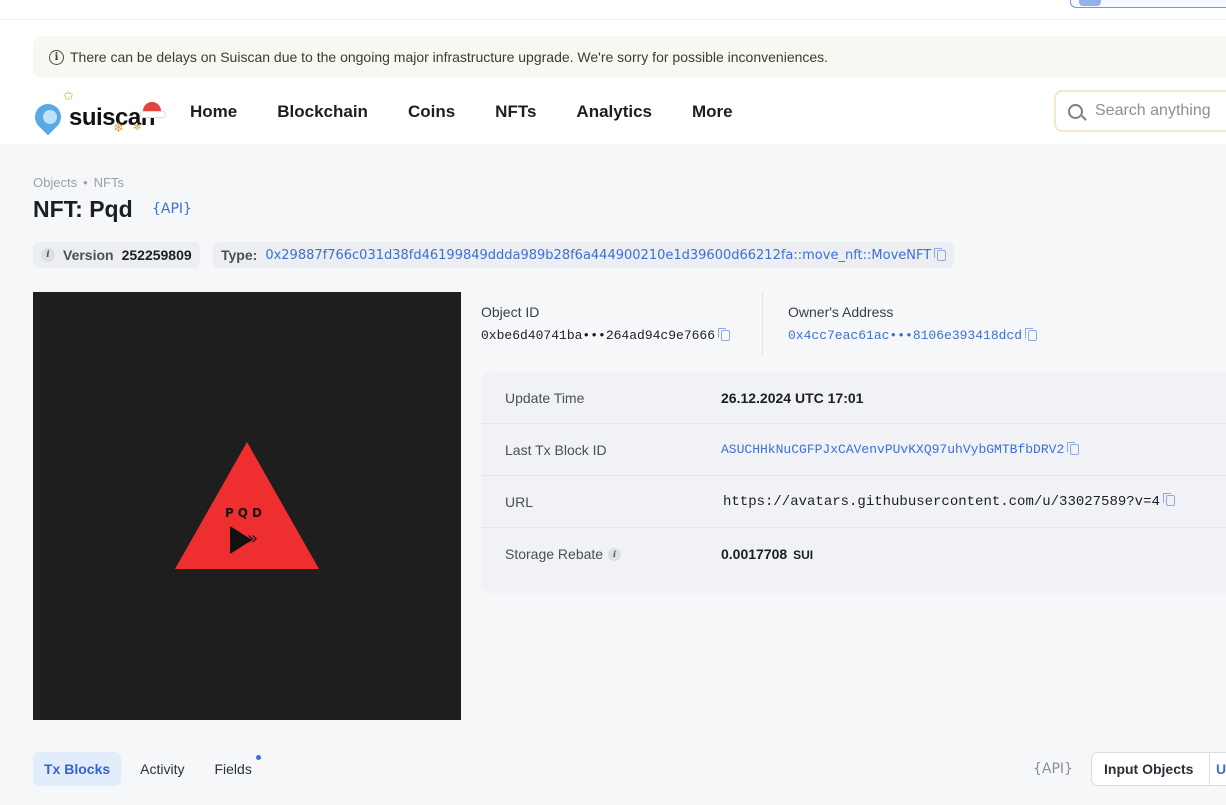 The width and height of the screenshot is (1226, 805). What do you see at coordinates (431, 112) in the screenshot?
I see `nav-coins: Coins` at bounding box center [431, 112].